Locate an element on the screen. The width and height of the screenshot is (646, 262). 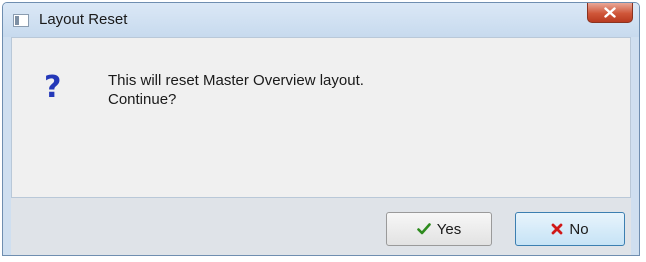
no-button: No is located at coordinates (570, 229).